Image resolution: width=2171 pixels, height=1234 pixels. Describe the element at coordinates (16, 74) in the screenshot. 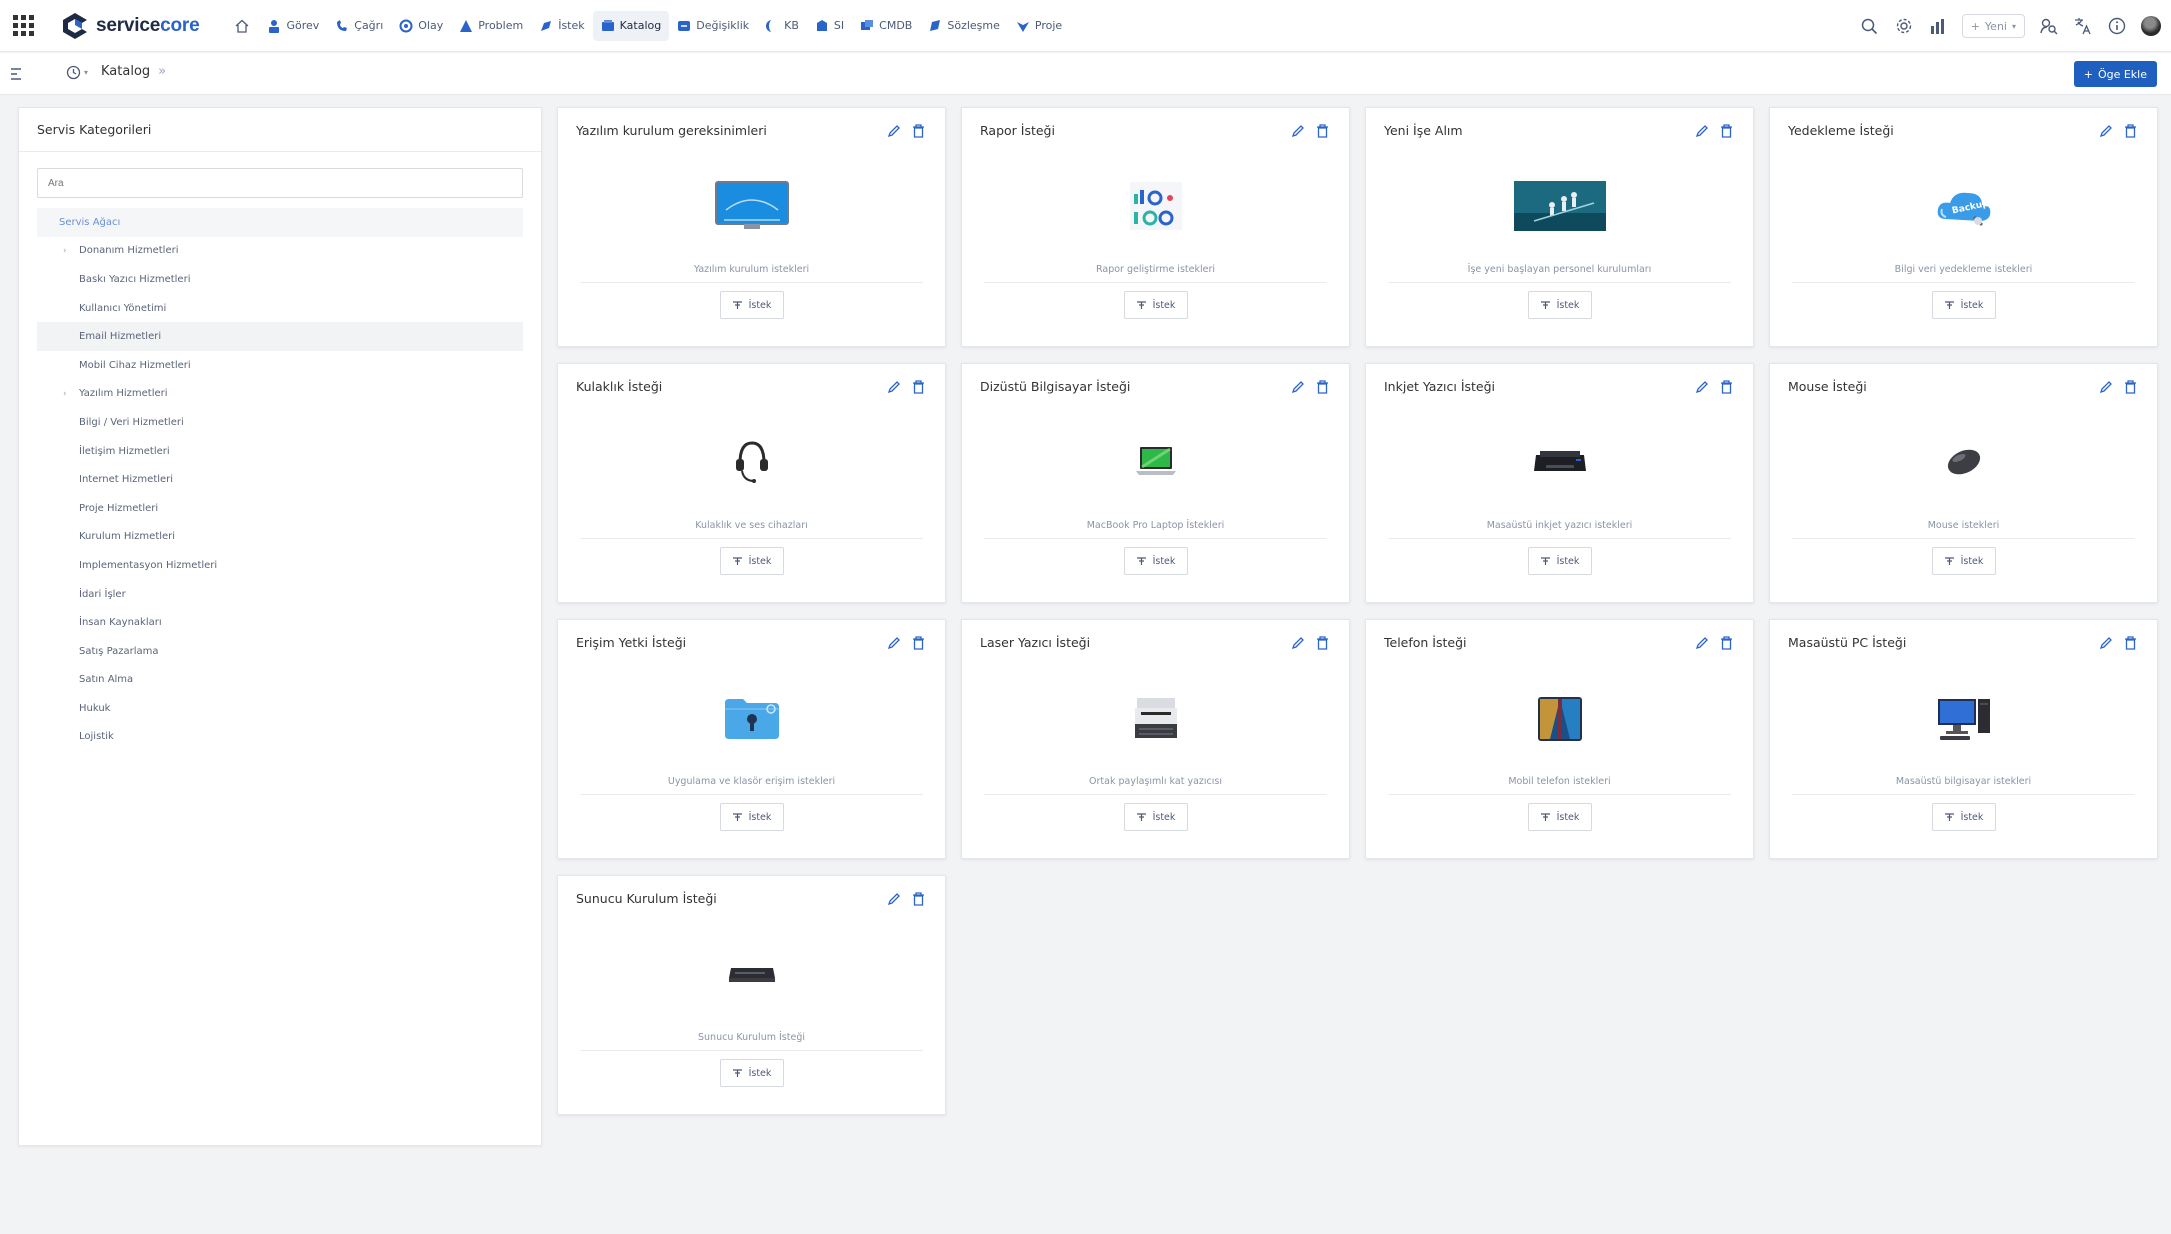

I see `sidebar-toggle-icon` at that location.